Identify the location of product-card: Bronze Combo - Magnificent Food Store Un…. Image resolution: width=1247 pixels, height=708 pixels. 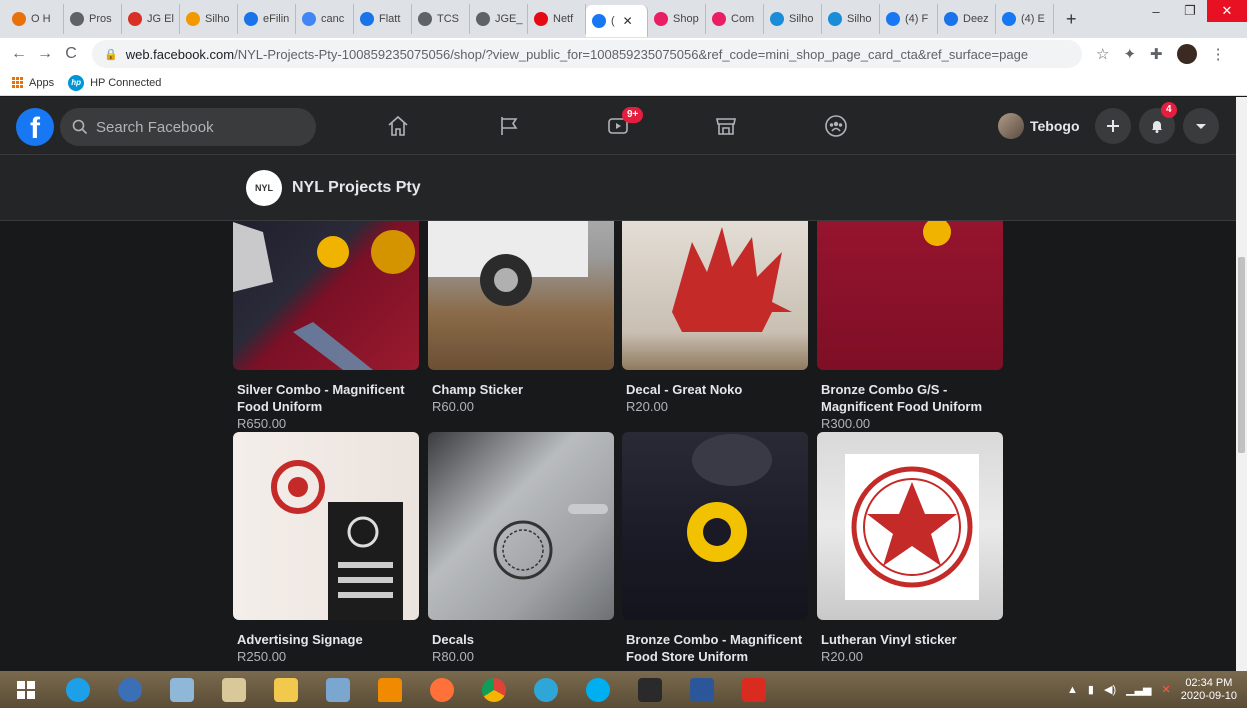
(715, 548).